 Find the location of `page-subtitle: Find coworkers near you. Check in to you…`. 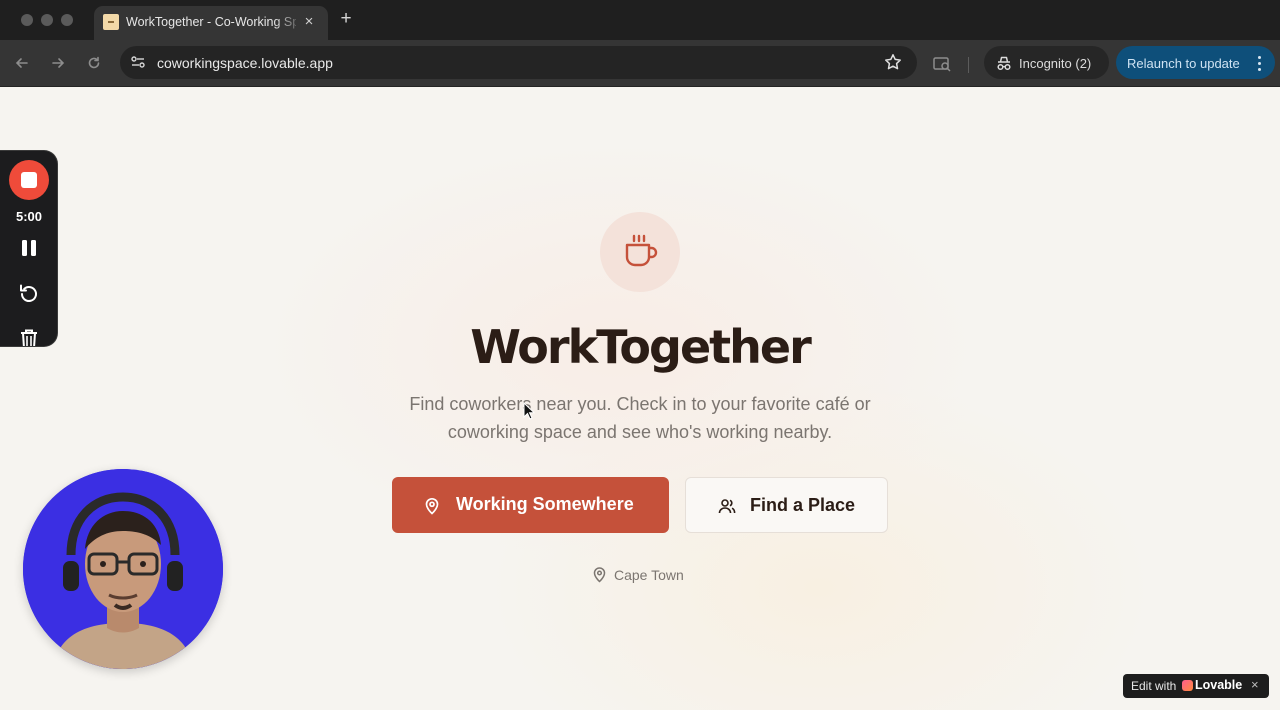

page-subtitle: Find coworkers near you. Check in to you… is located at coordinates (640, 418).